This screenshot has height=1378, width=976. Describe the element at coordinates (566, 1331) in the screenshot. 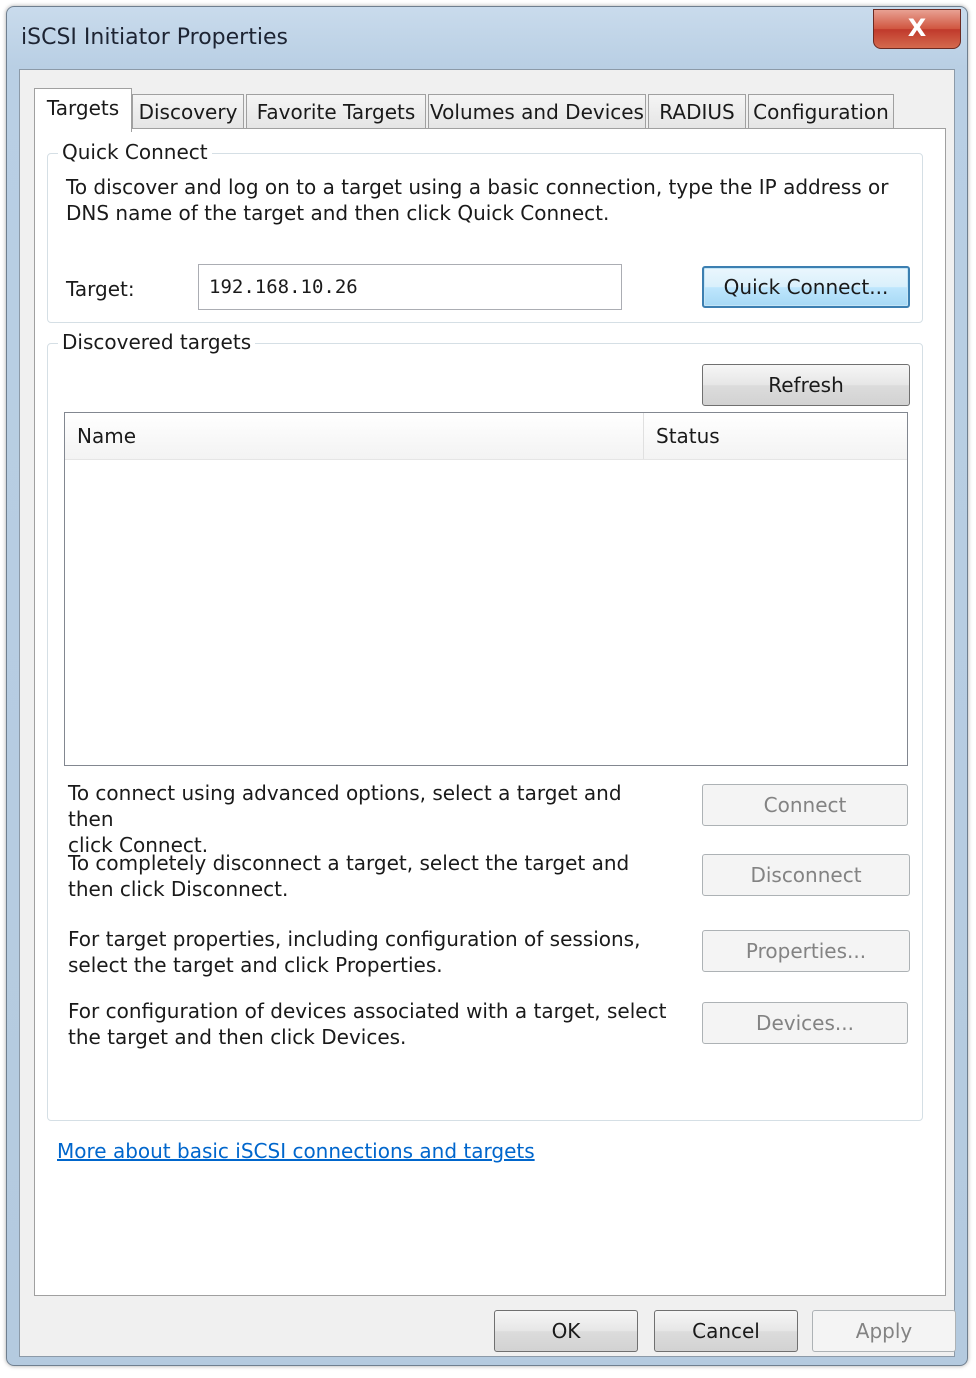

I see `ok-button: OK` at that location.